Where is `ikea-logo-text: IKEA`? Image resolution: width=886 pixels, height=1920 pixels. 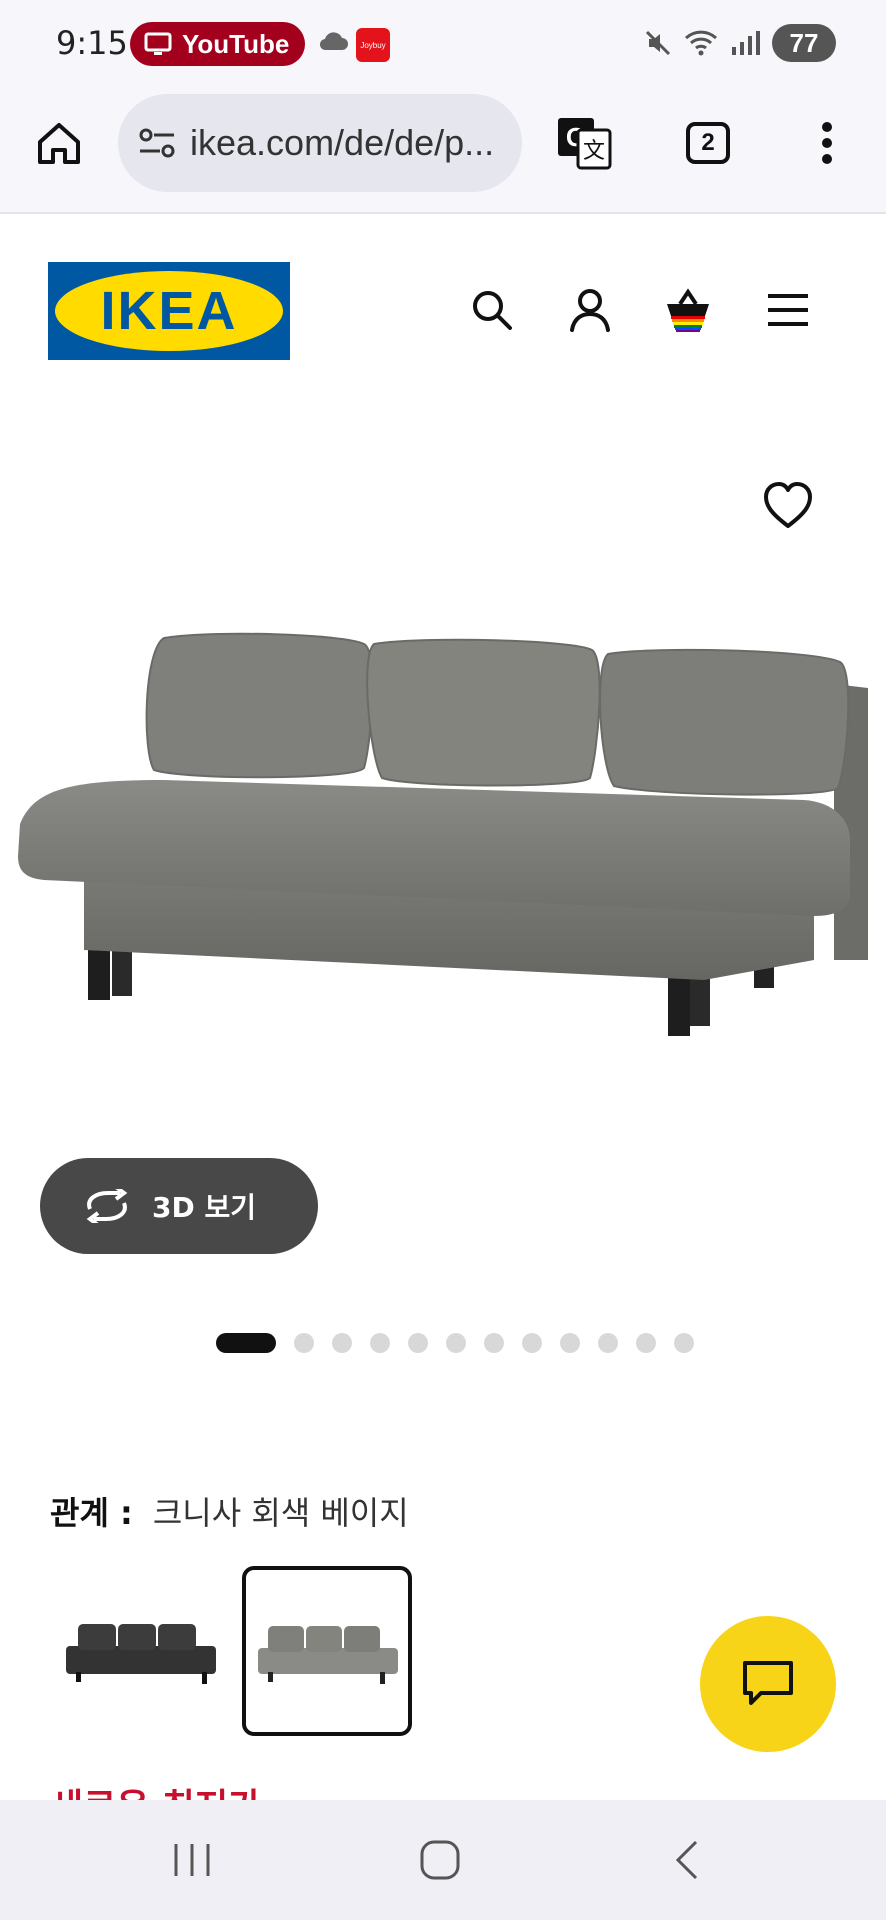
ikea-logo-text: IKEA is located at coordinates (169, 311).